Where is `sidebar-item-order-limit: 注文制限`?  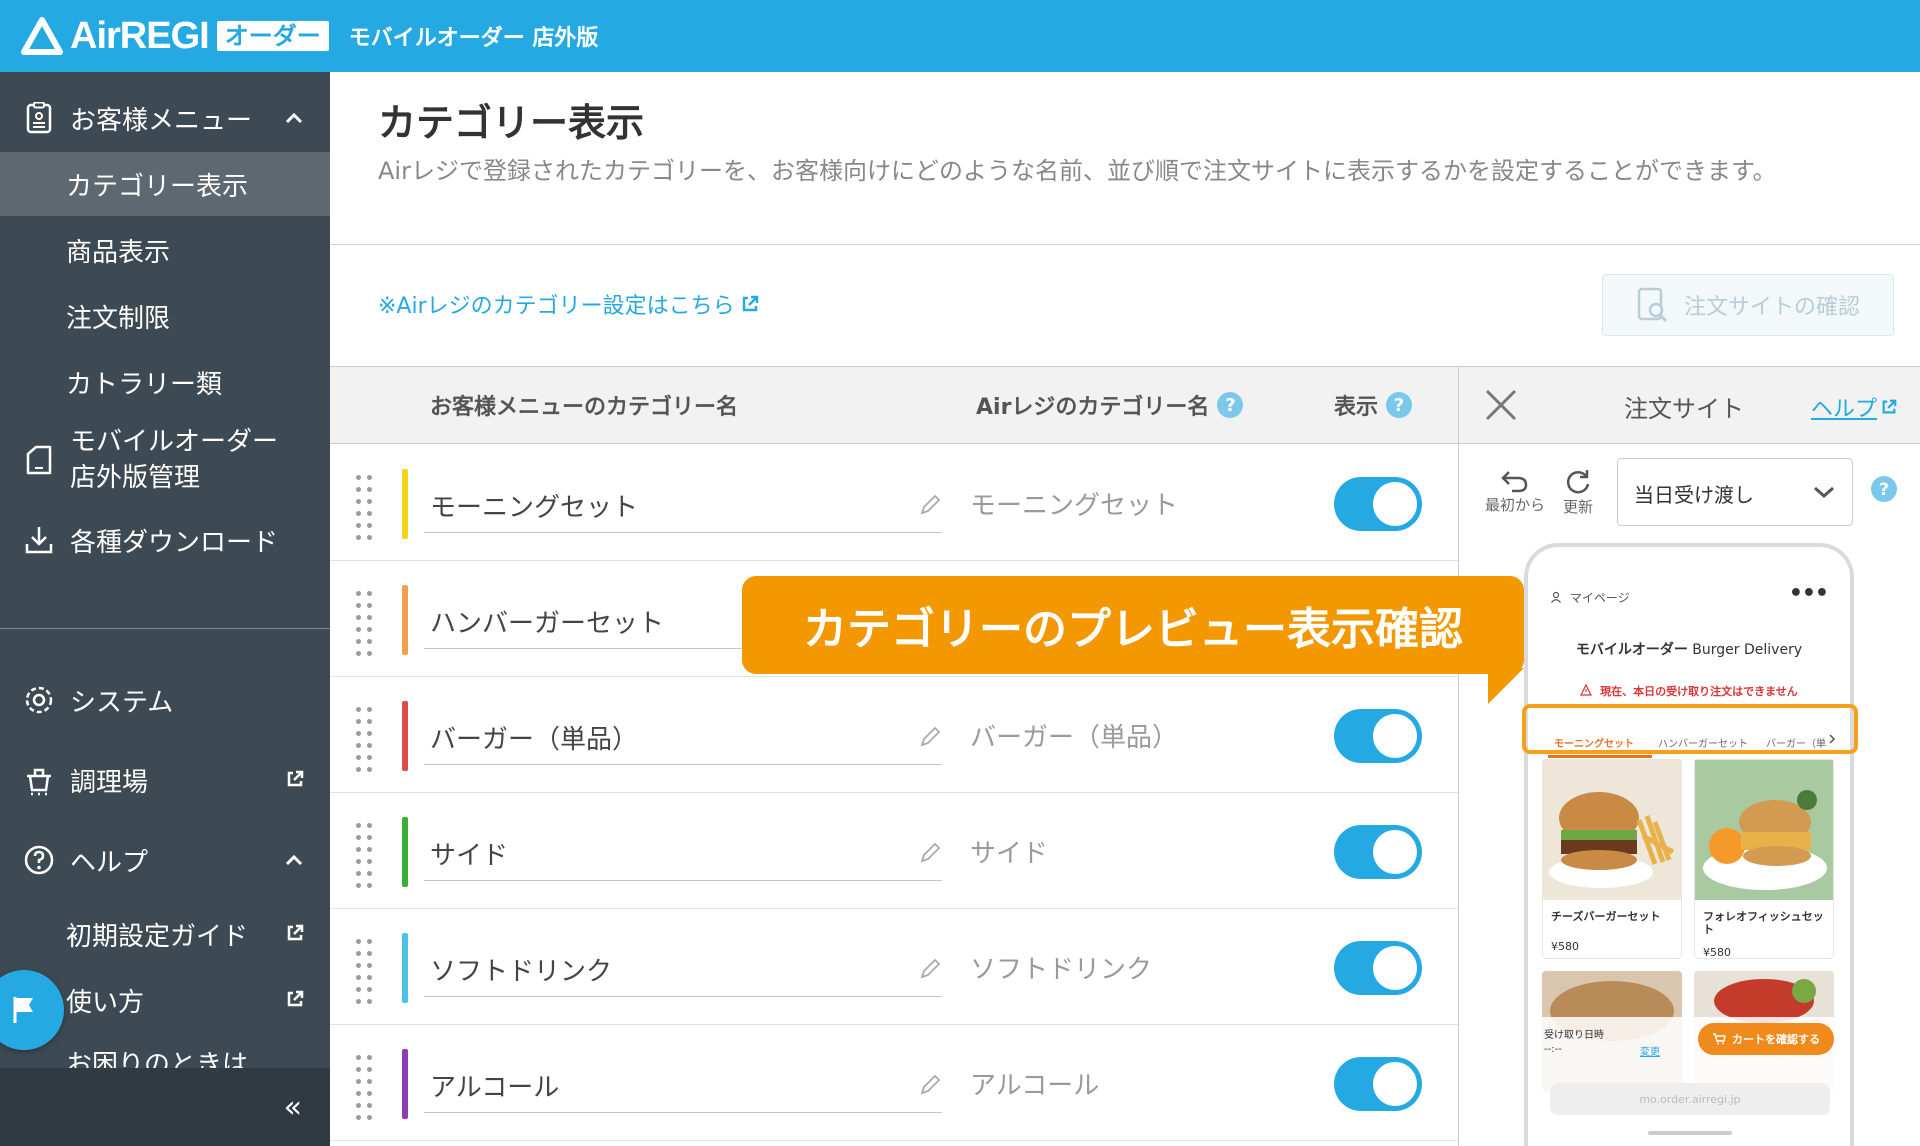 sidebar-item-order-limit: 注文制限 is located at coordinates (165, 316).